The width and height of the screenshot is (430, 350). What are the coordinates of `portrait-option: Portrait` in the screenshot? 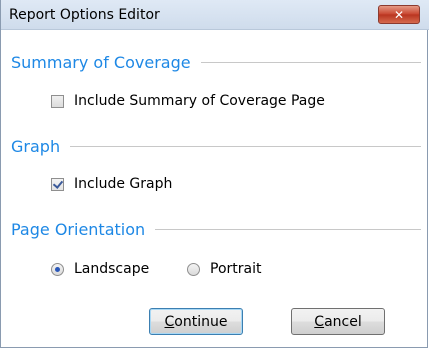 It's located at (224, 269).